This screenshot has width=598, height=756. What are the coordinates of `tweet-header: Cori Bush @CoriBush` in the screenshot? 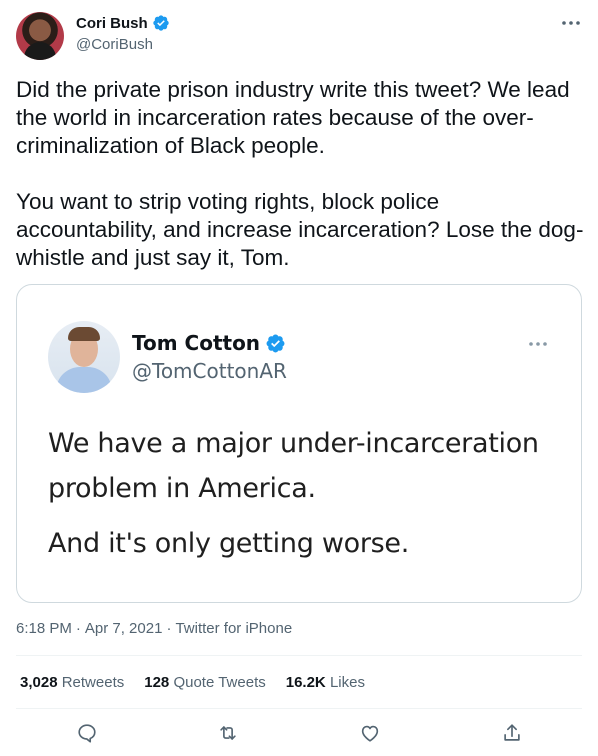 It's located at (299, 37).